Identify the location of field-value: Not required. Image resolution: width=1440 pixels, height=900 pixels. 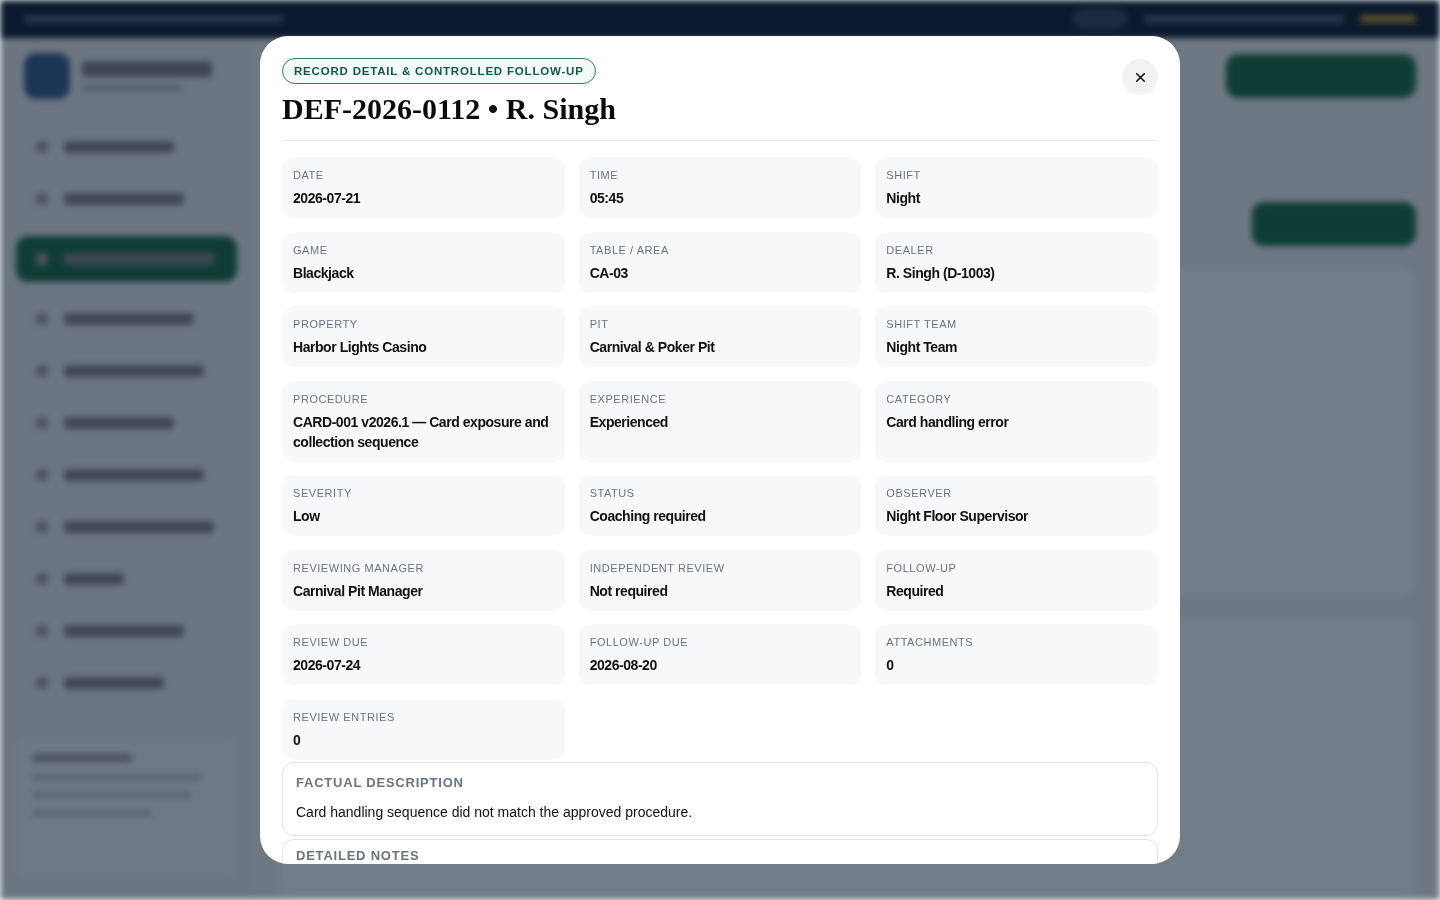
(628, 591).